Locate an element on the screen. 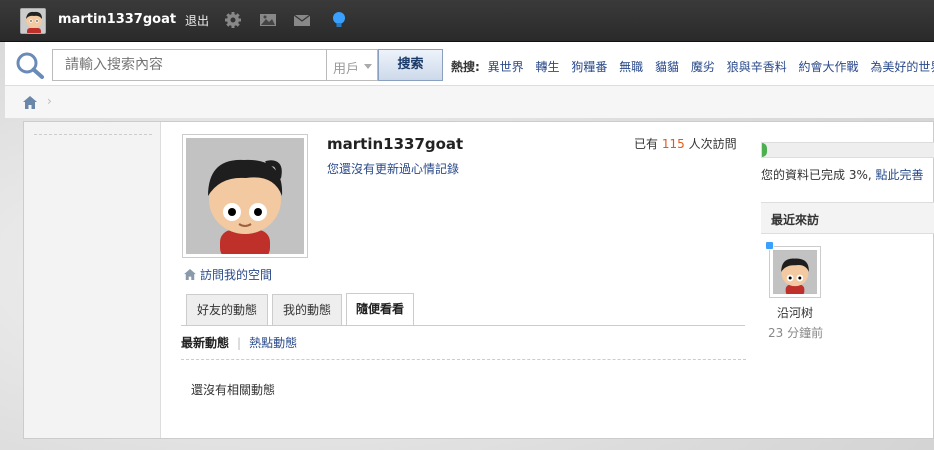 Image resolution: width=934 pixels, height=450 pixels. tab-my-feed: 我的動態 is located at coordinates (307, 310).